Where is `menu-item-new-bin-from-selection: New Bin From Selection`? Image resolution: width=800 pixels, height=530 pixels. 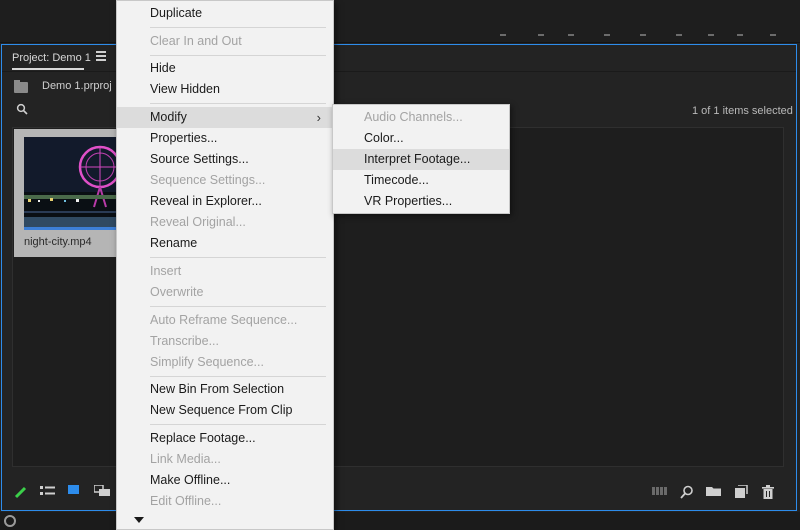 menu-item-new-bin-from-selection: New Bin From Selection is located at coordinates (225, 389).